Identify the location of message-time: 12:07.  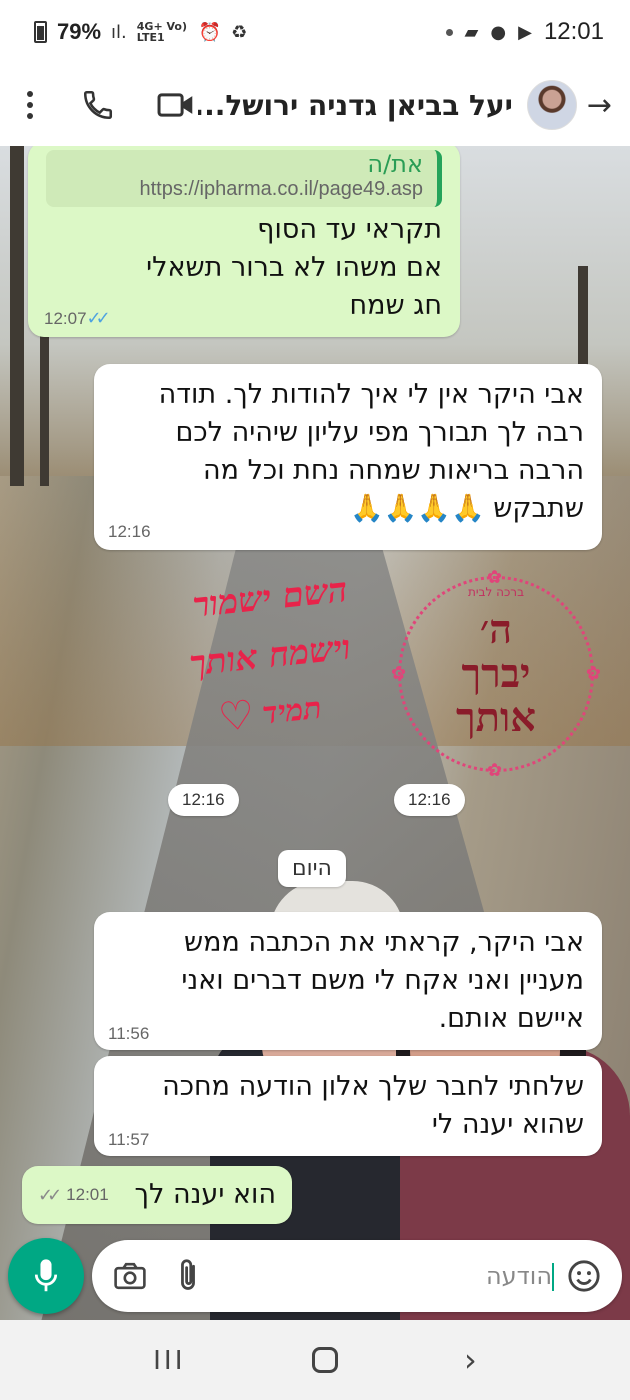
(65, 318).